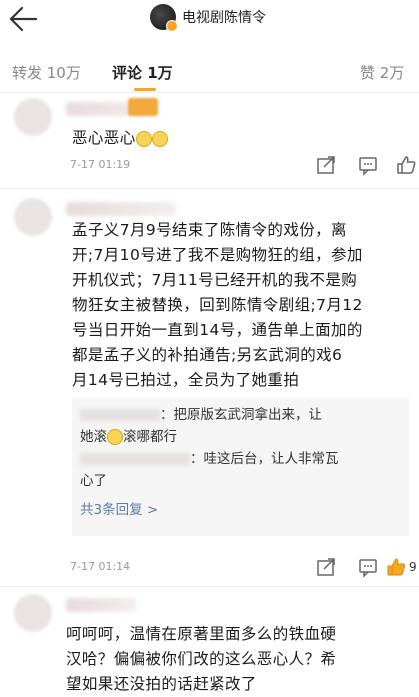  What do you see at coordinates (240, 505) in the screenshot?
I see `more-replies-link: 共3条回复 >` at bounding box center [240, 505].